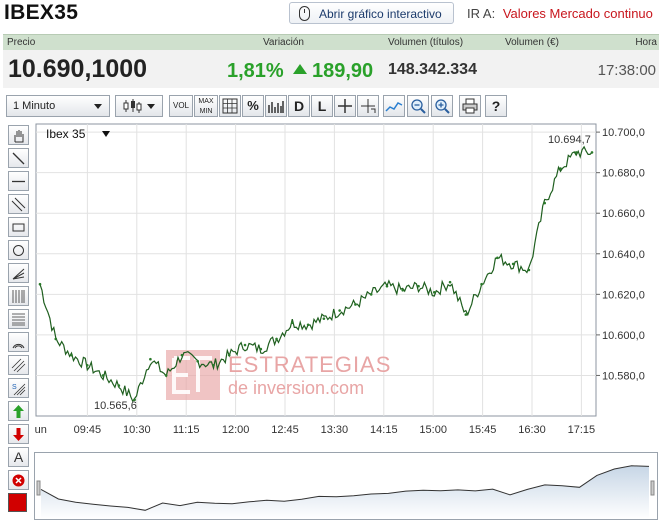  What do you see at coordinates (186, 430) in the screenshot?
I see `x-tick-label: 11:15` at bounding box center [186, 430].